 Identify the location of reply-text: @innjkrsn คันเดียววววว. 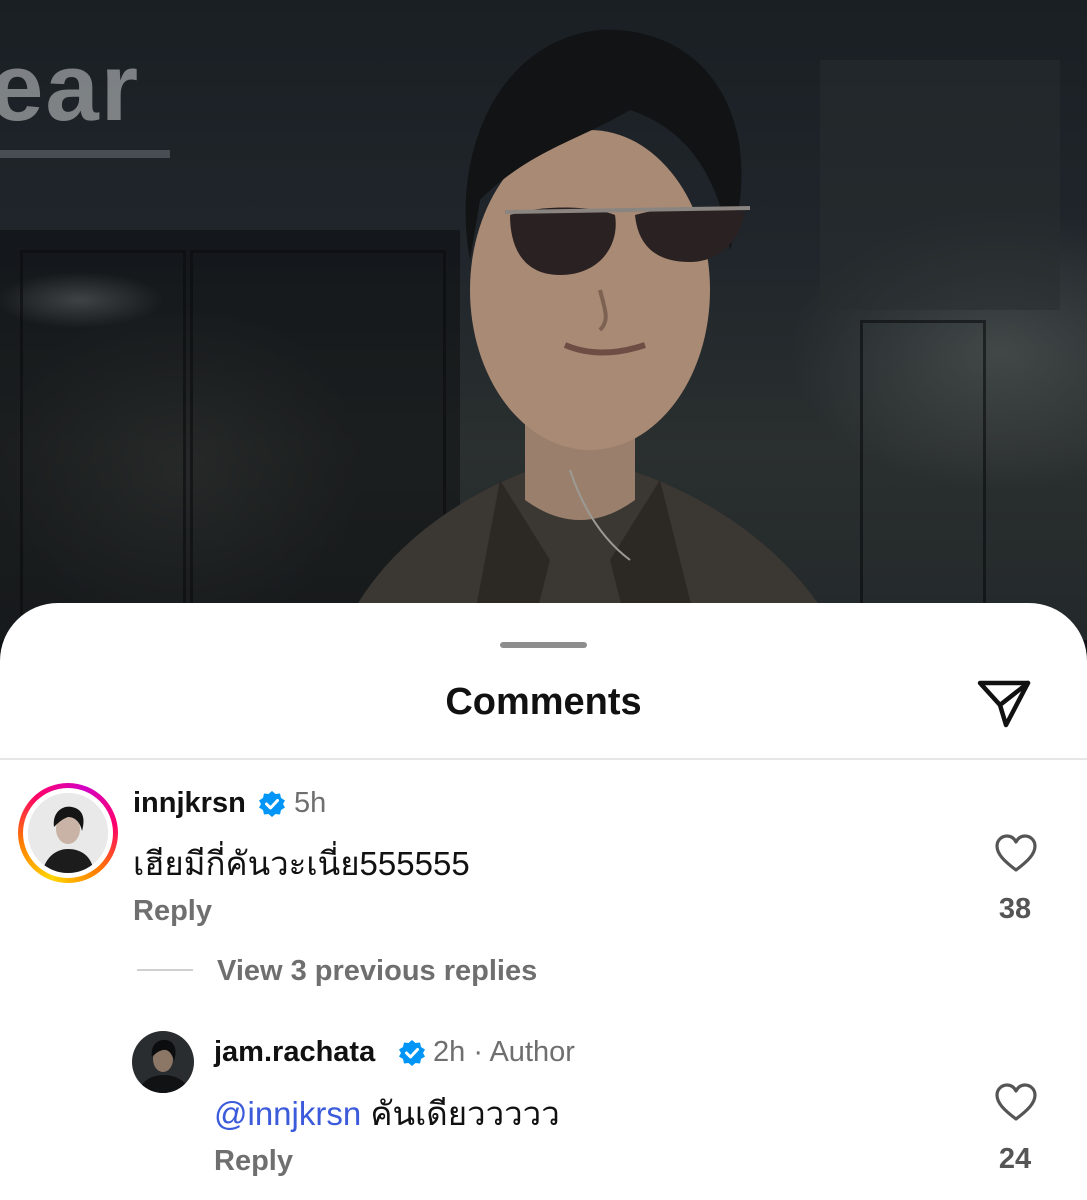
(387, 1113).